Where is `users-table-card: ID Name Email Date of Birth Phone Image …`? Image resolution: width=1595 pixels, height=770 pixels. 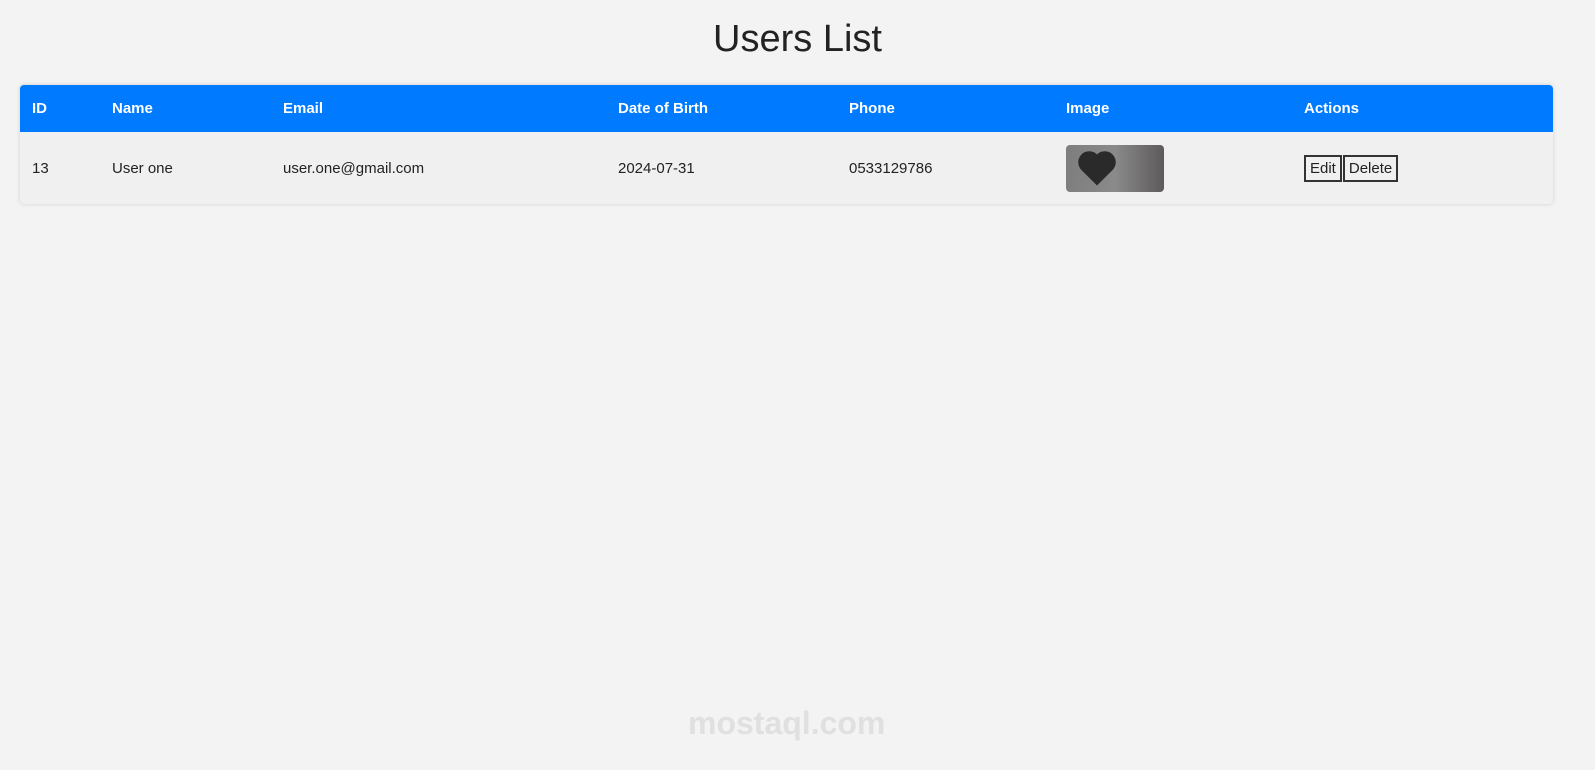 users-table-card: ID Name Email Date of Birth Phone Image … is located at coordinates (786, 144).